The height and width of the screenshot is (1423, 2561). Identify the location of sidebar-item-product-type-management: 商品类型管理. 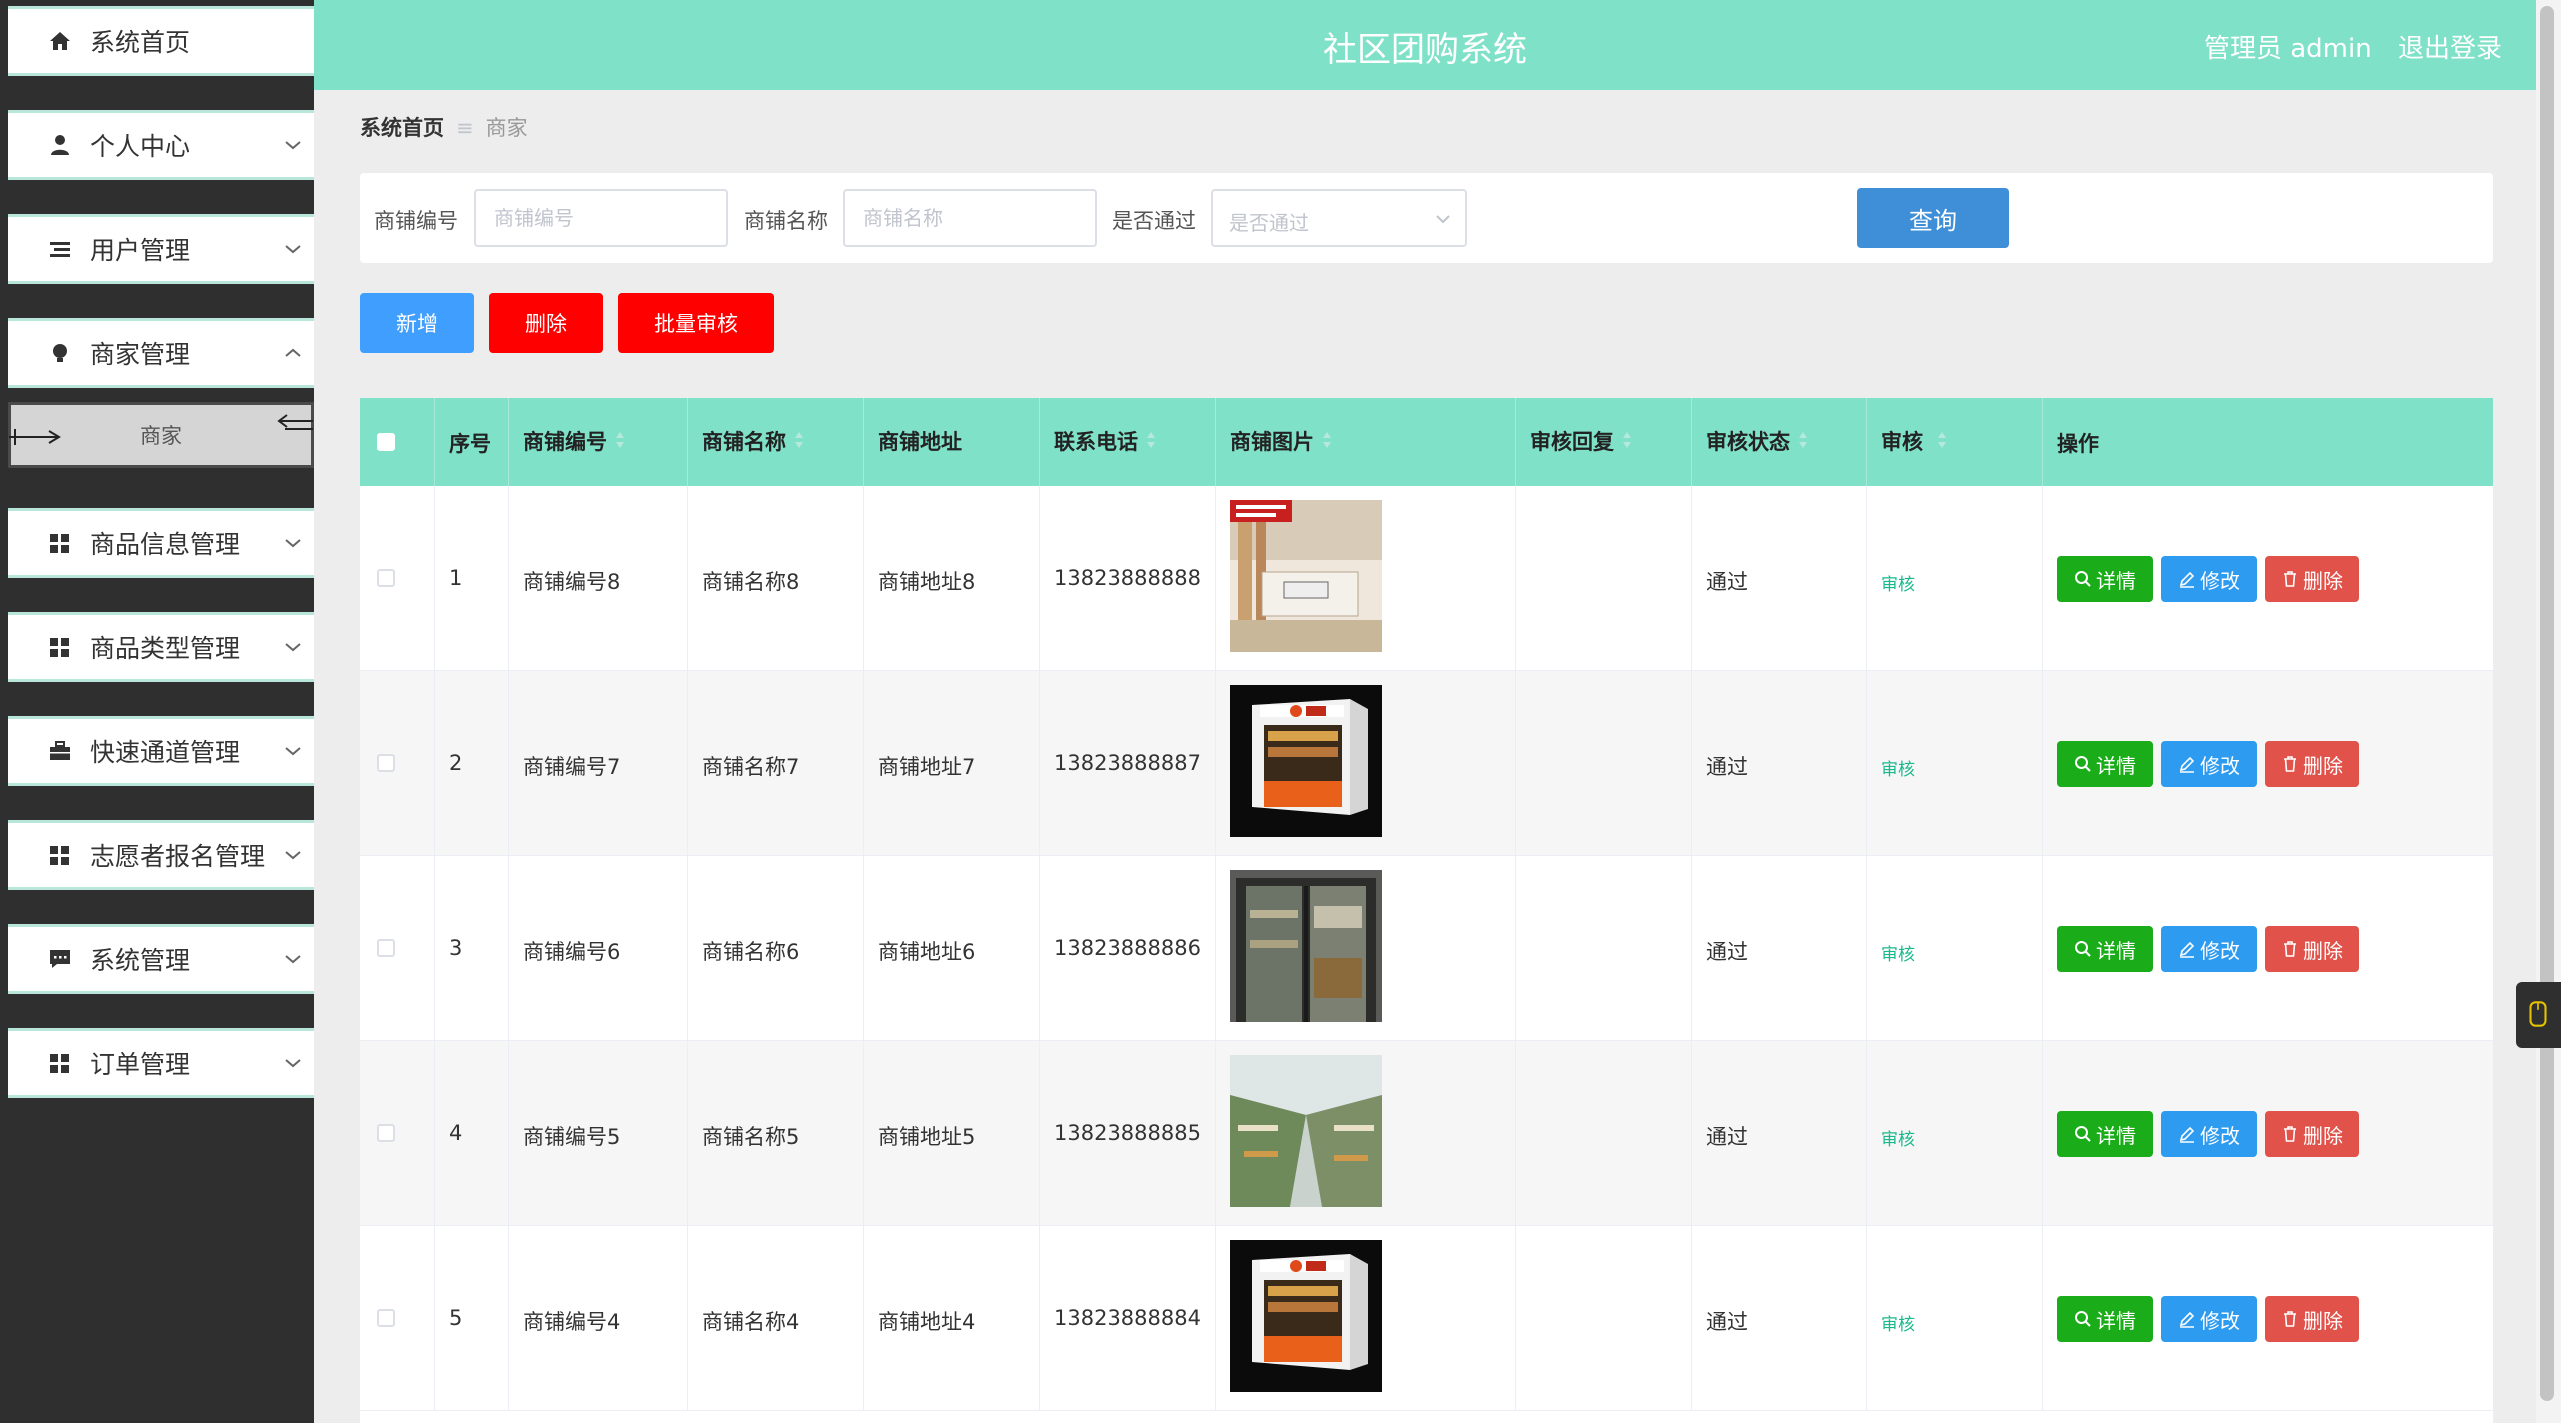
(161, 647).